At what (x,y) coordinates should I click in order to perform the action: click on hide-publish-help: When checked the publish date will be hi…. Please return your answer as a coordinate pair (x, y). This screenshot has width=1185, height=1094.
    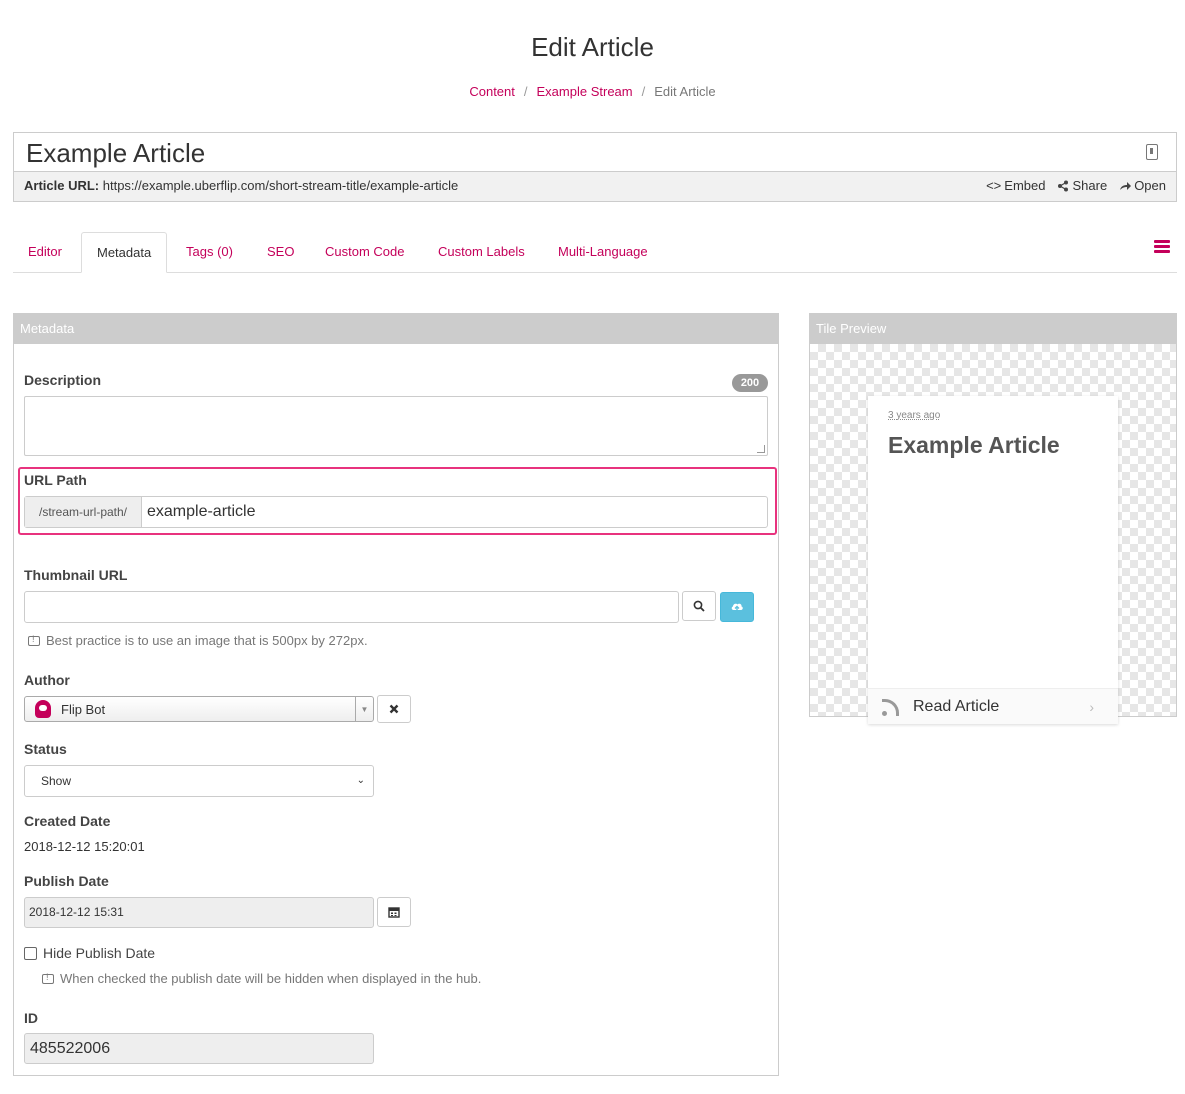
    Looking at the image, I should click on (261, 978).